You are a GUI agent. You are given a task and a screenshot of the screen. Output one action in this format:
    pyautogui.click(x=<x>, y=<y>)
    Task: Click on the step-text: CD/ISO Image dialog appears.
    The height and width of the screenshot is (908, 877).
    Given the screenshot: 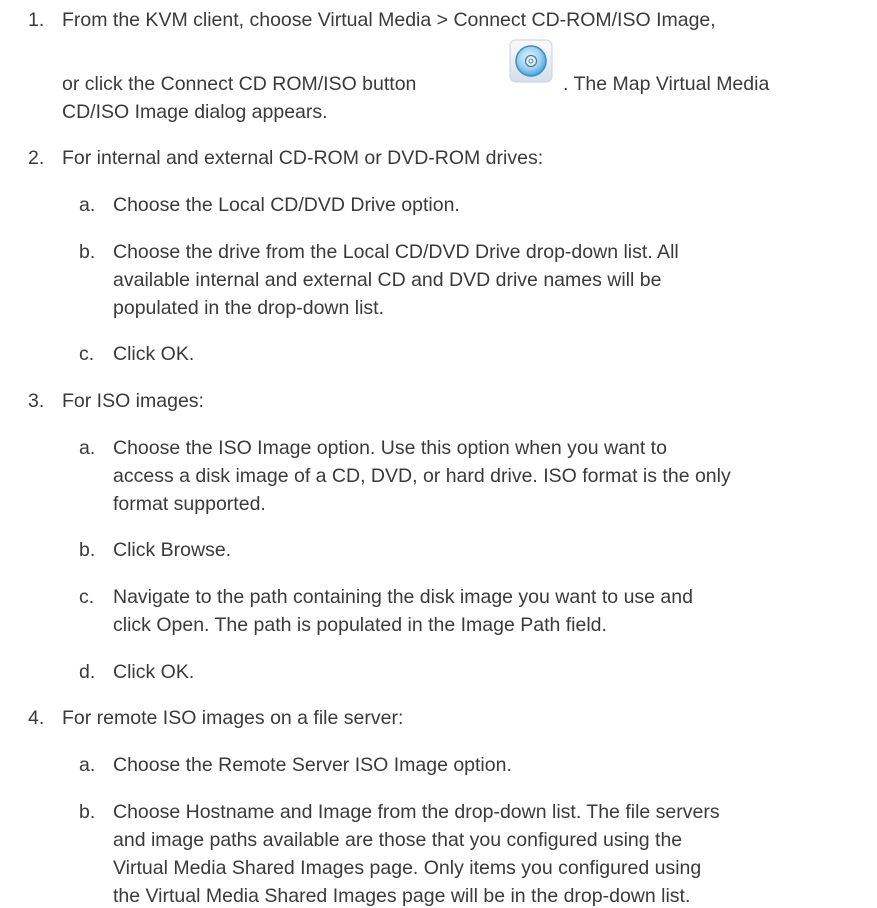 What is the action you would take?
    pyautogui.click(x=195, y=112)
    